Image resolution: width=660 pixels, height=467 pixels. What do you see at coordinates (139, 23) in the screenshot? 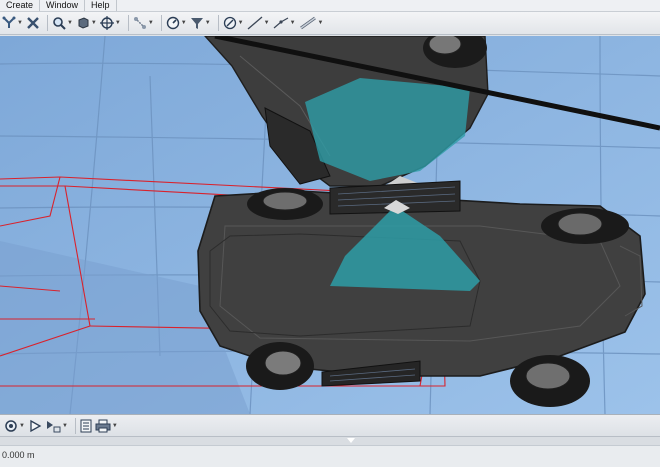
I see `select-icon` at bounding box center [139, 23].